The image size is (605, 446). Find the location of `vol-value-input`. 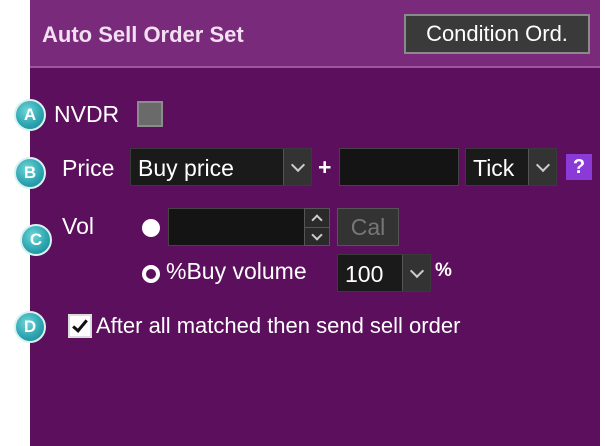

vol-value-input is located at coordinates (236, 227).